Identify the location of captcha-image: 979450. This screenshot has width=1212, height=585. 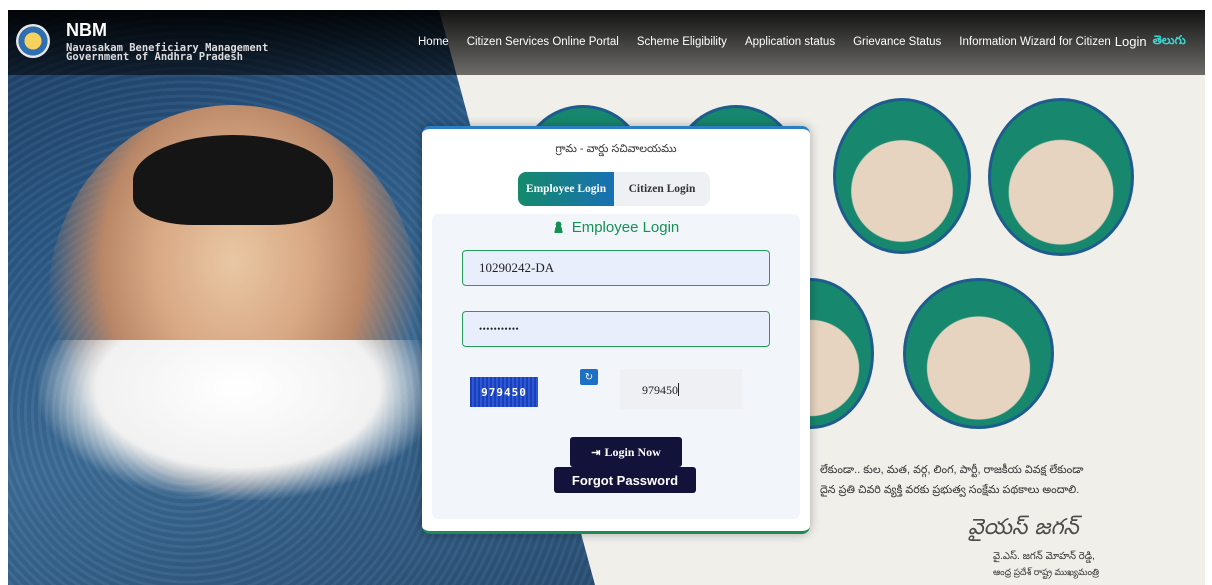
(504, 392).